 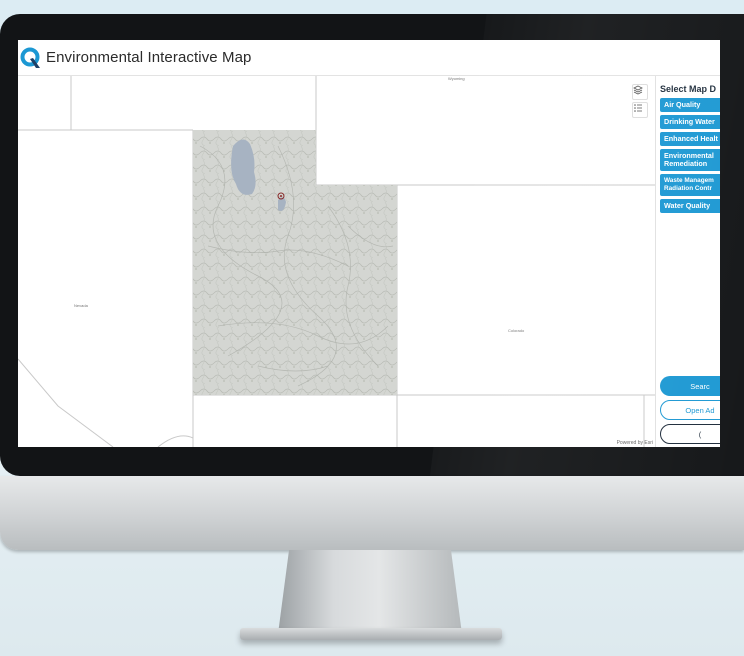 I want to click on layer-button-environmental-remediation: Environmental Remediation, so click(x=690, y=160).